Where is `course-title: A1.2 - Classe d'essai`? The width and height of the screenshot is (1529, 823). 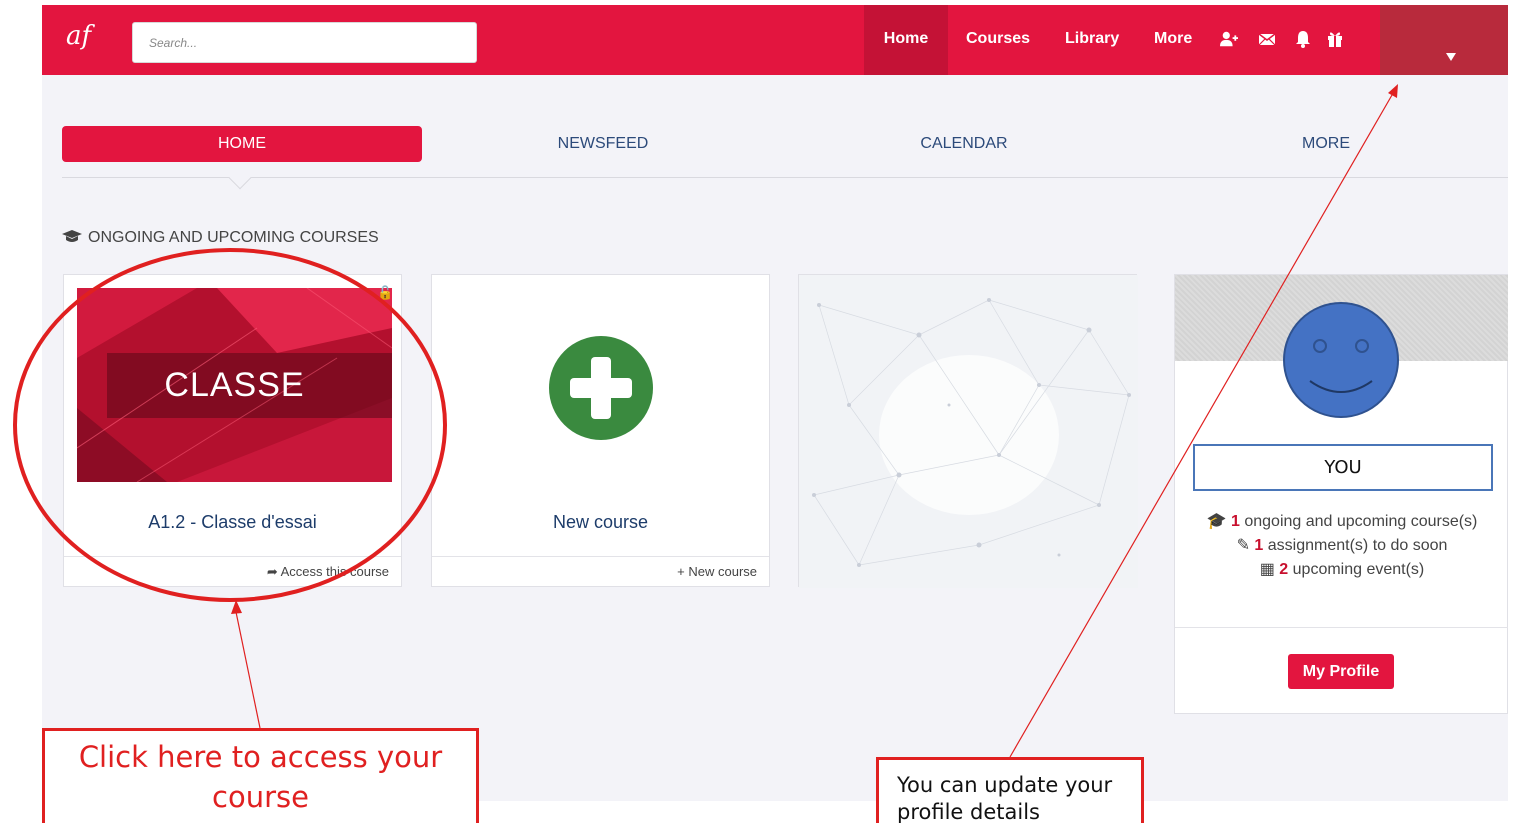
course-title: A1.2 - Classe d'essai is located at coordinates (232, 522).